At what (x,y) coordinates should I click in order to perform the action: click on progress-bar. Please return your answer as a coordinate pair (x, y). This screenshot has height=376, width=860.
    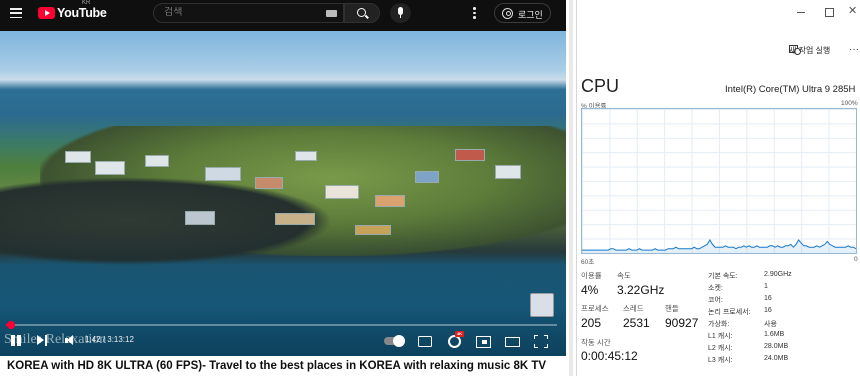
    Looking at the image, I should click on (281, 325).